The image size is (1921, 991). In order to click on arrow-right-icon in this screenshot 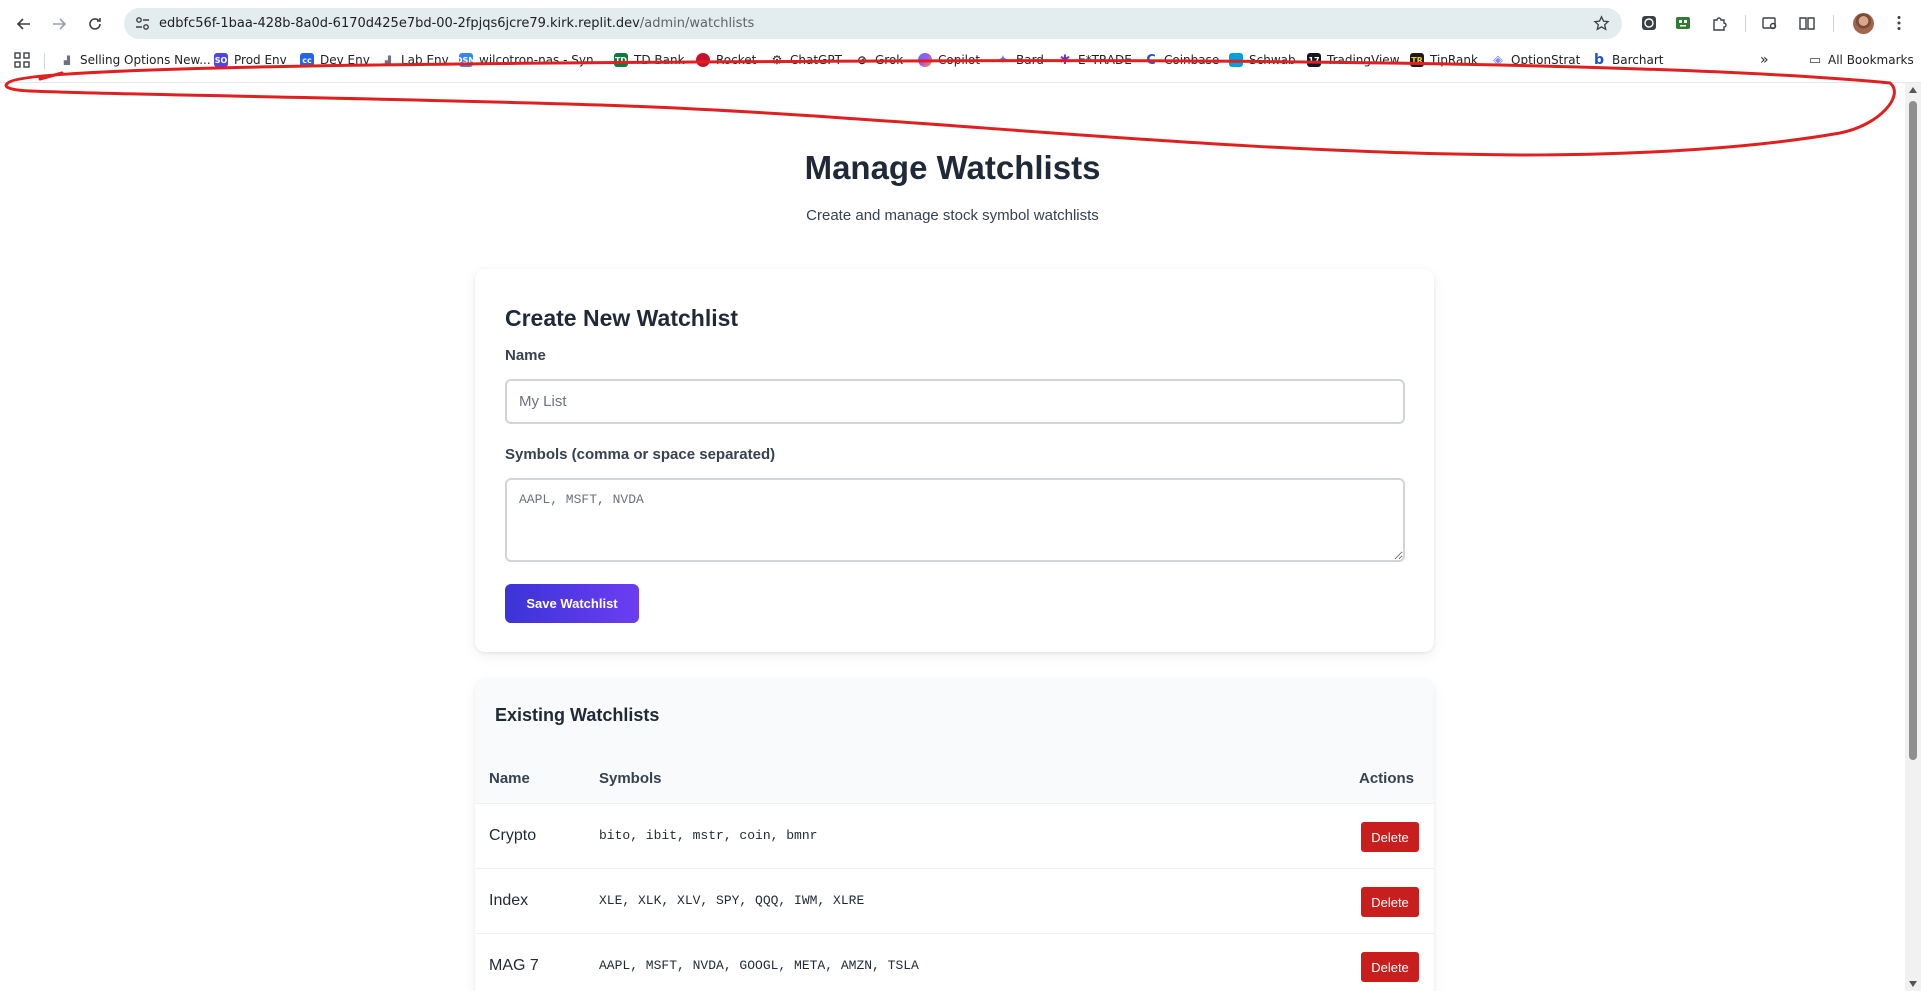, I will do `click(60, 24)`.